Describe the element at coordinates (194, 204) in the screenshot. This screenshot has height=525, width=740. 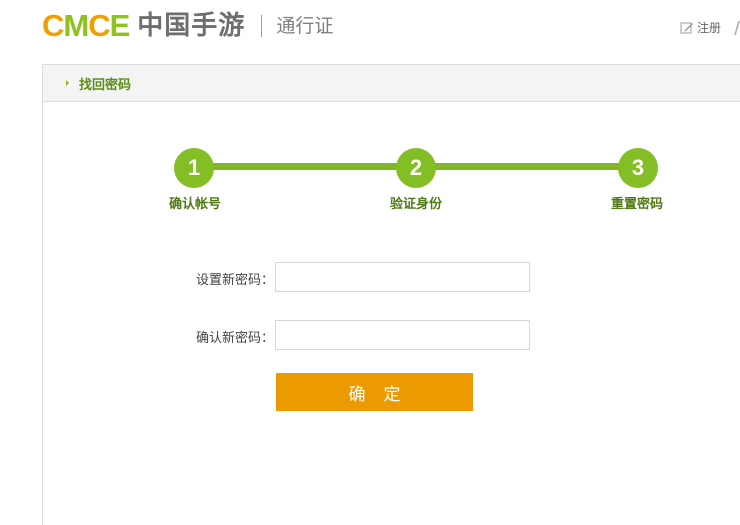
I see `step-1-label: 确认帐号` at that location.